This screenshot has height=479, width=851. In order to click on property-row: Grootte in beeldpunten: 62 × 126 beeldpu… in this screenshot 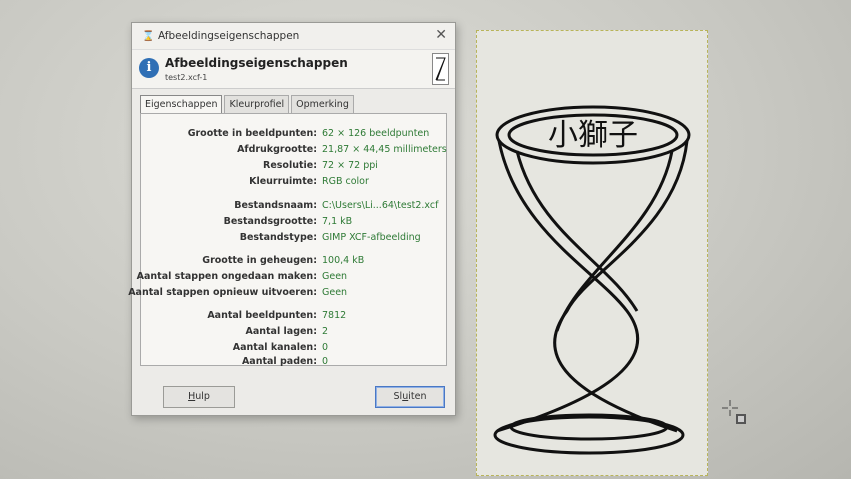, I will do `click(293, 133)`.